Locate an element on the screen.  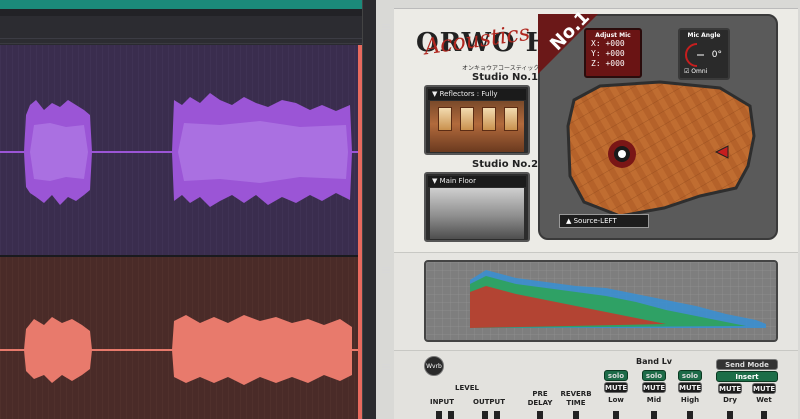
adjust-mic-title: Adjust Mic is located at coordinates (613, 35).